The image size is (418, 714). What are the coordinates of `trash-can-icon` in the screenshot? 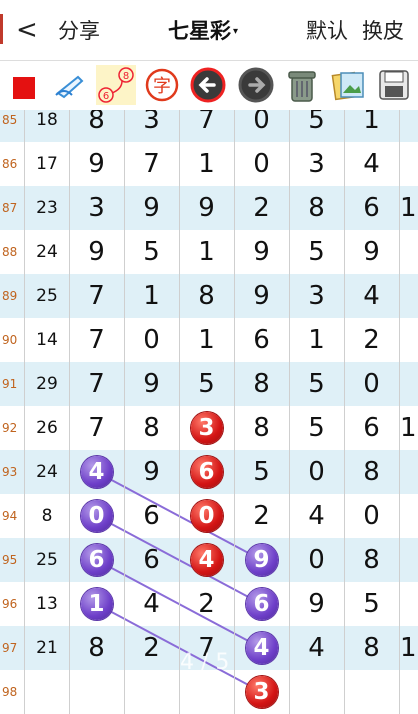 It's located at (302, 85).